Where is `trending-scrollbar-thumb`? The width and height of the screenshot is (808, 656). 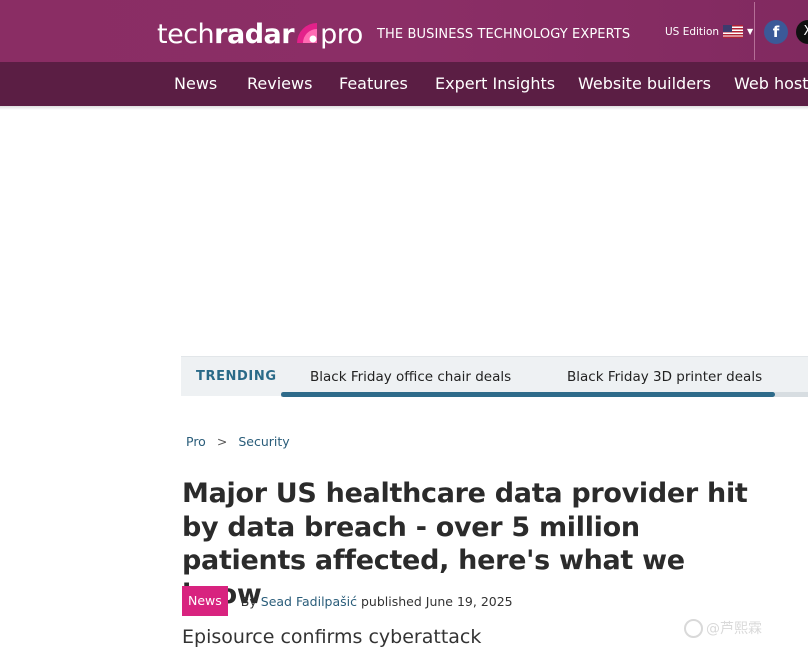 trending-scrollbar-thumb is located at coordinates (528, 394).